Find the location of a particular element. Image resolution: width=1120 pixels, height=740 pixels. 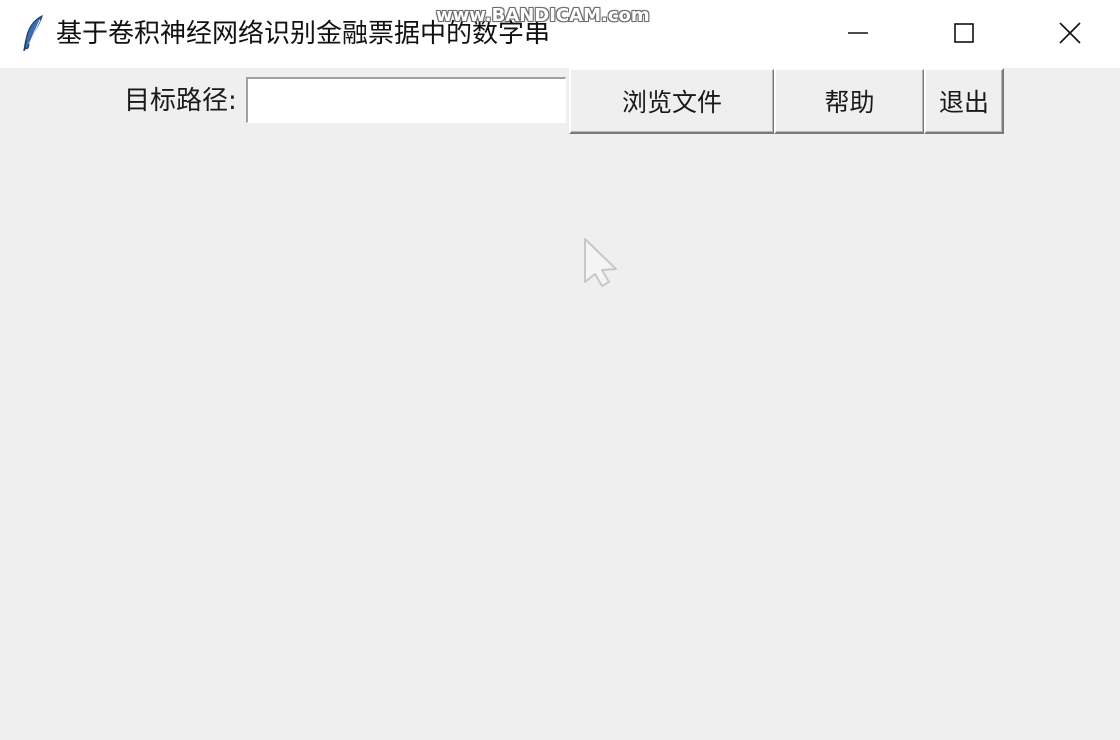

close-icon is located at coordinates (1070, 33).